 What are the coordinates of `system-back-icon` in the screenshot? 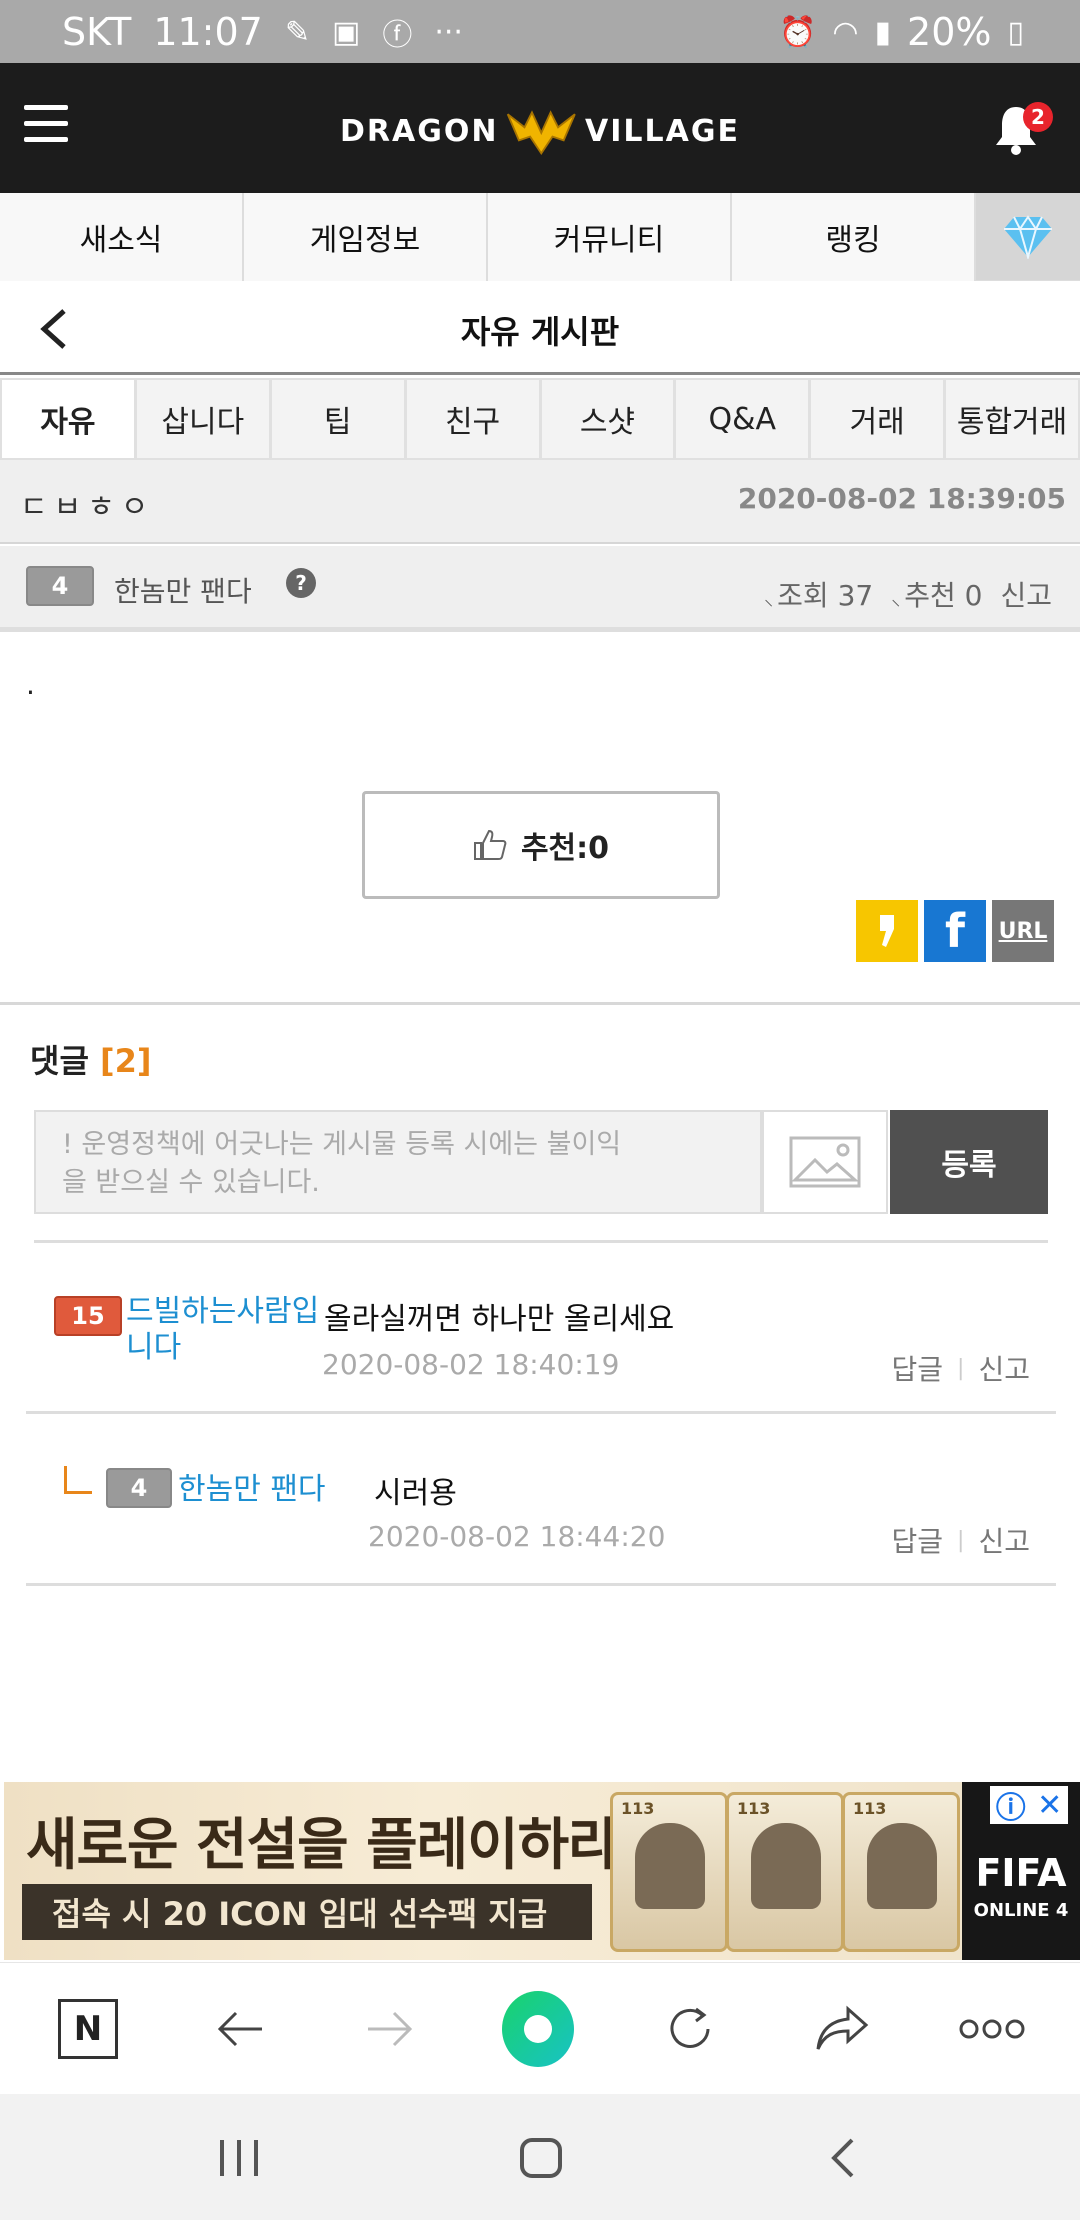 It's located at (843, 2158).